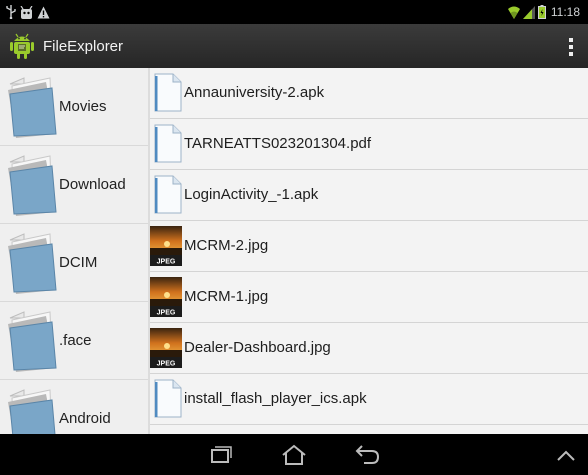  Describe the element at coordinates (369, 297) in the screenshot. I see `file-item: JPEG MCRM-1.jpg` at that location.